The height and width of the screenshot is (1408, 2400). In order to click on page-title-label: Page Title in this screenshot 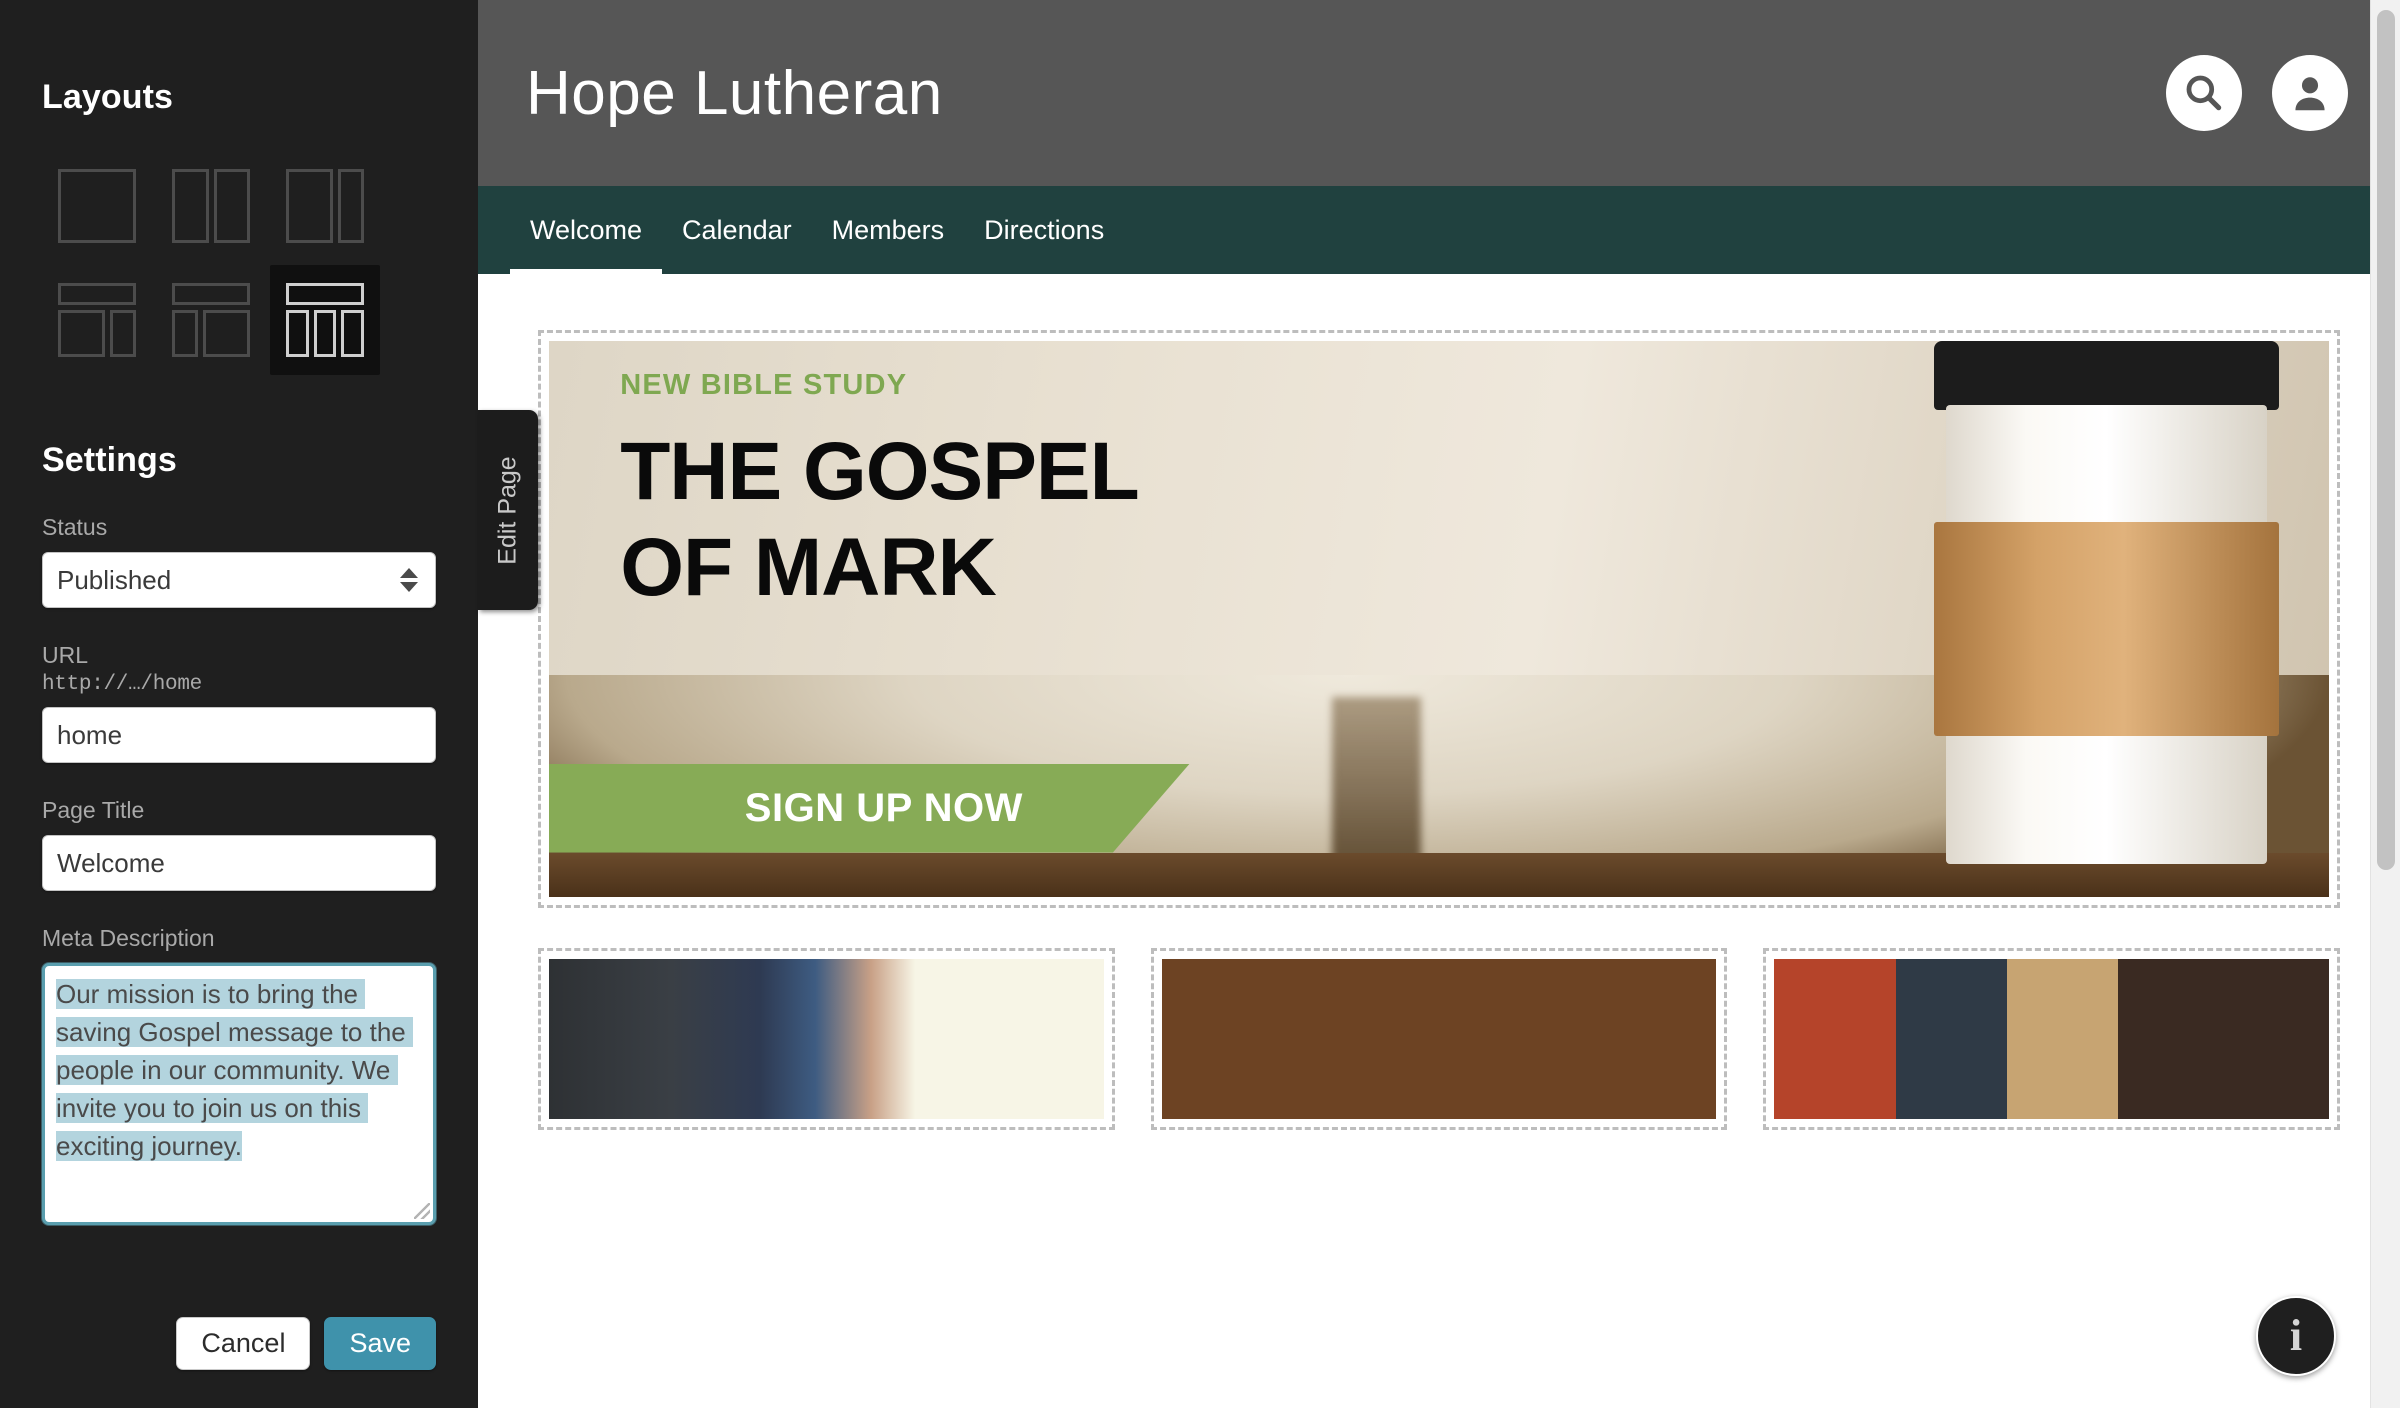, I will do `click(93, 810)`.